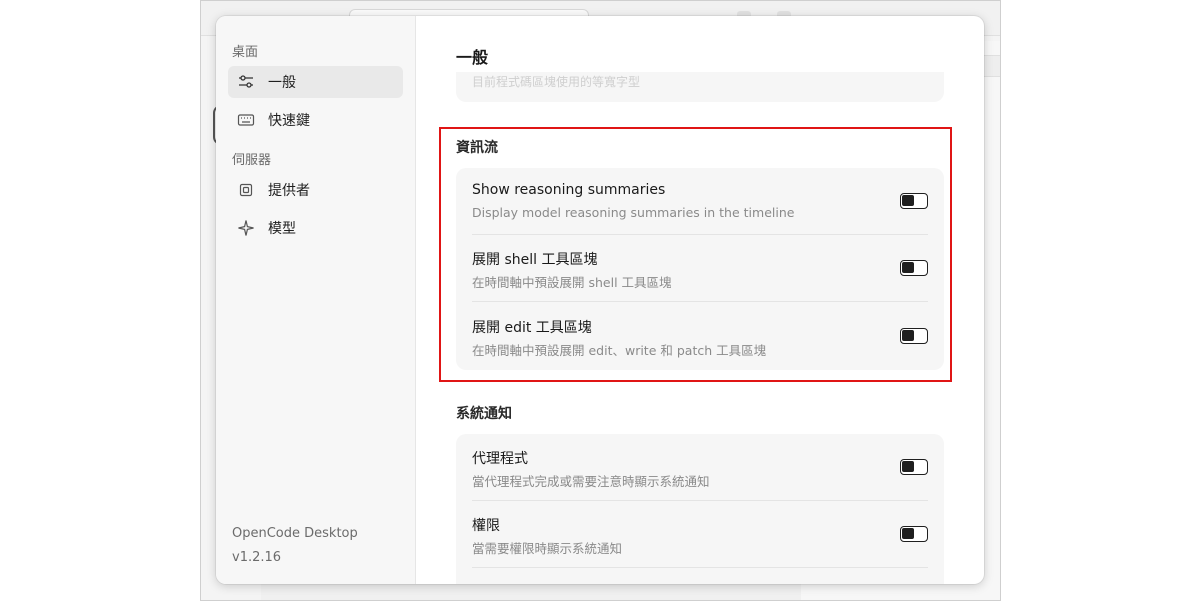  I want to click on agent-notification-toggle, so click(914, 467).